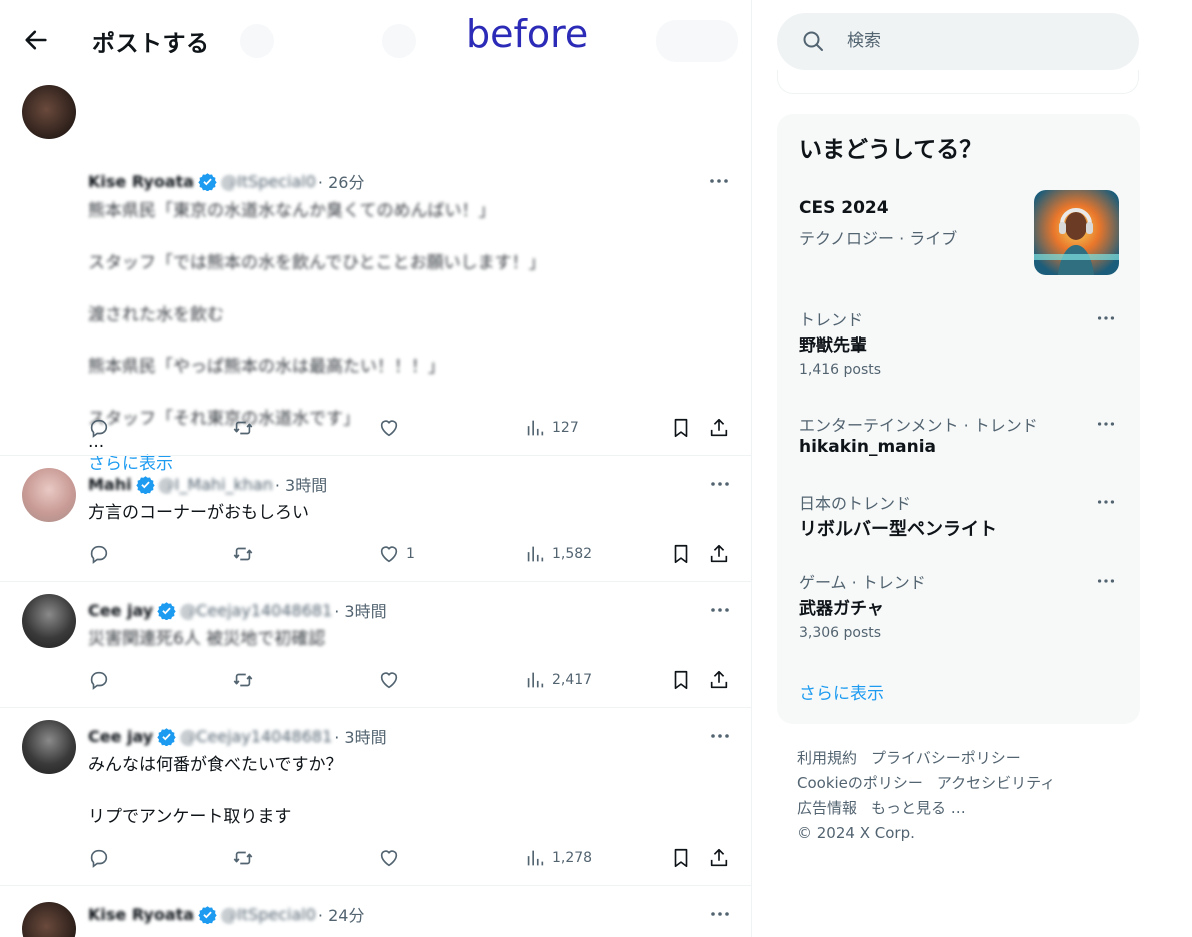 The height and width of the screenshot is (937, 1192). Describe the element at coordinates (396, 554) in the screenshot. I see `like-button: 1` at that location.